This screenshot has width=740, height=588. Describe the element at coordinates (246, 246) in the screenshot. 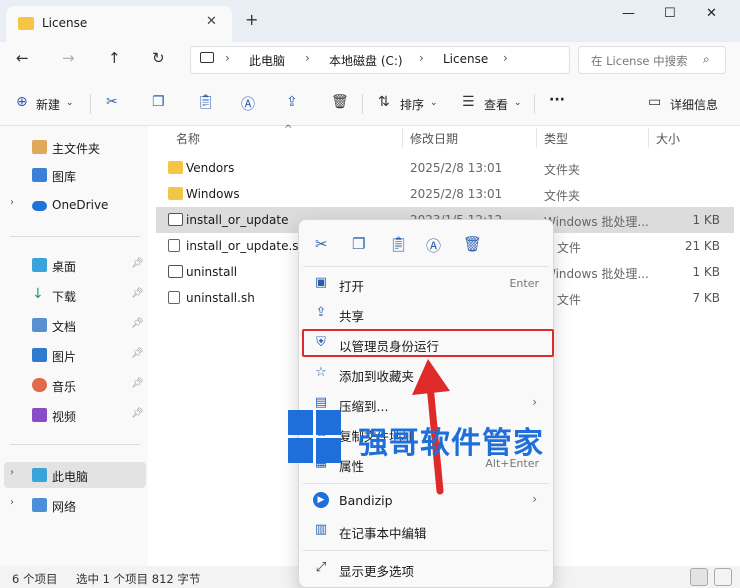

I see `file-name: install_or_update.sh` at that location.